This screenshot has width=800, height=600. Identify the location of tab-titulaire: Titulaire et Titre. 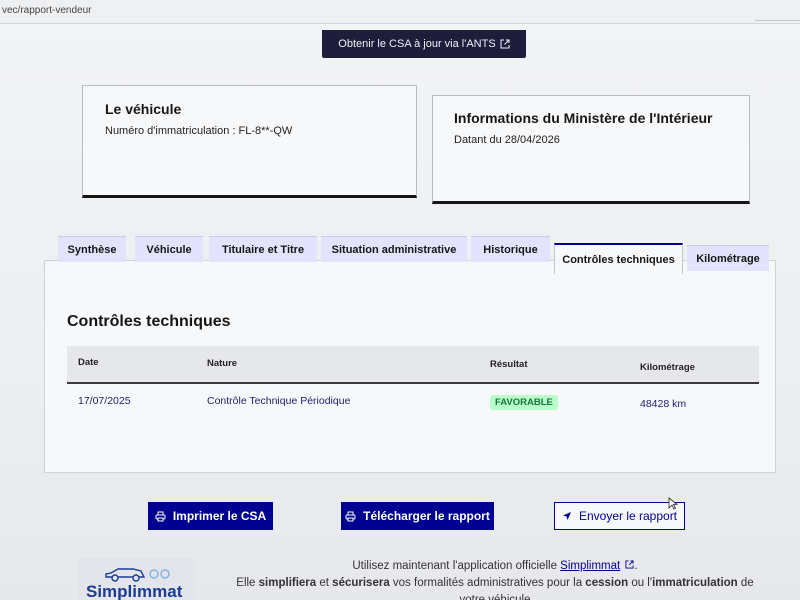
(263, 249).